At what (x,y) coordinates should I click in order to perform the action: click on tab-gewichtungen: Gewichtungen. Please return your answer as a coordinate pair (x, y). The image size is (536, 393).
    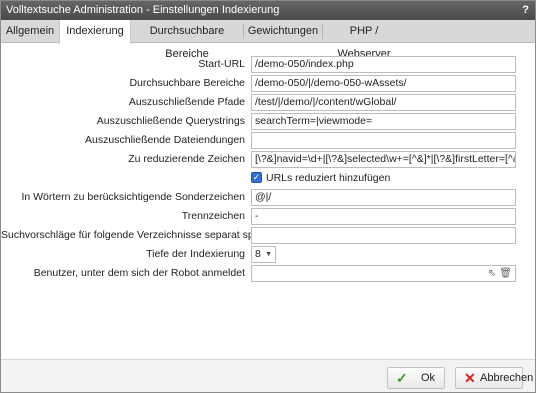
    Looking at the image, I should click on (283, 31).